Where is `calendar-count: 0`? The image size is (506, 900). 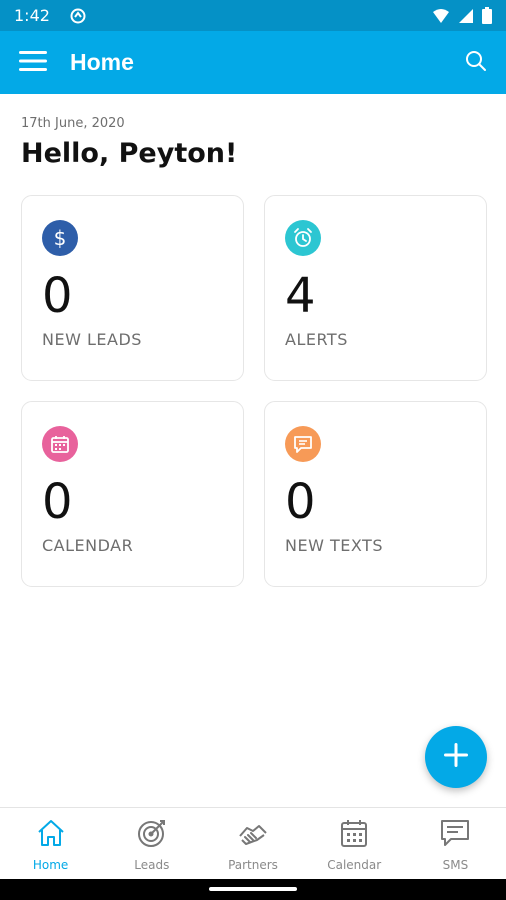
calendar-count: 0 is located at coordinates (57, 502).